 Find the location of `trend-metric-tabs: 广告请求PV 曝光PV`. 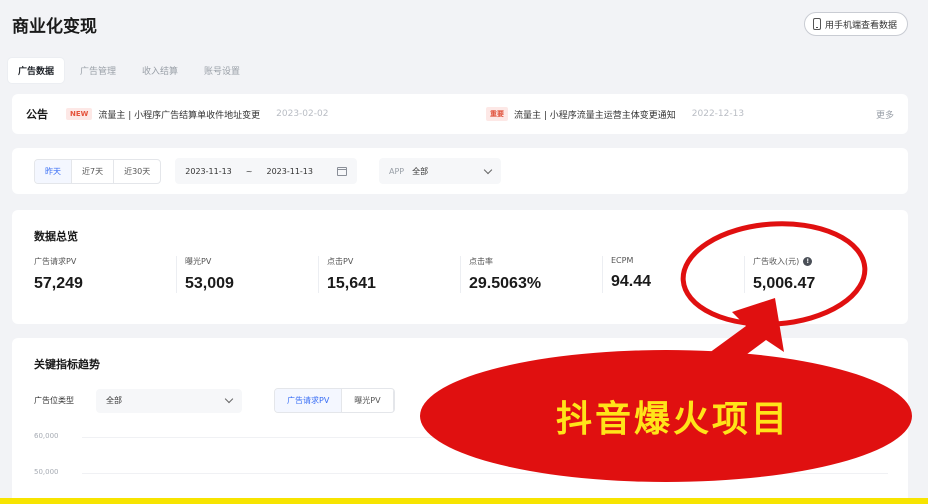

trend-metric-tabs: 广告请求PV 曝光PV is located at coordinates (334, 400).